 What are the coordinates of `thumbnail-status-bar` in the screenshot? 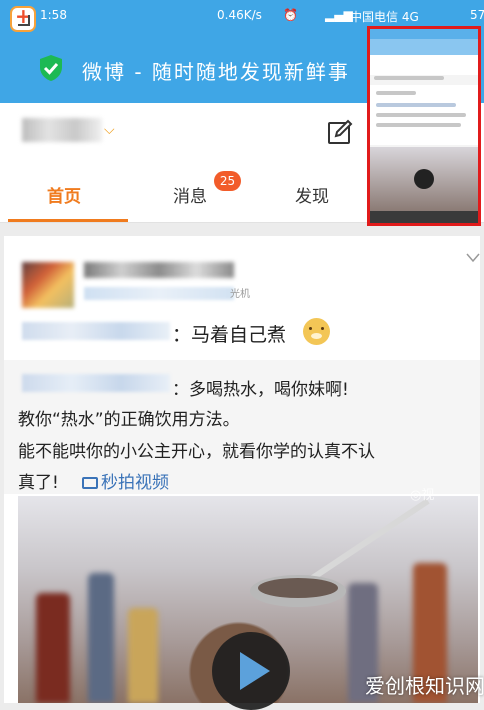 It's located at (424, 34).